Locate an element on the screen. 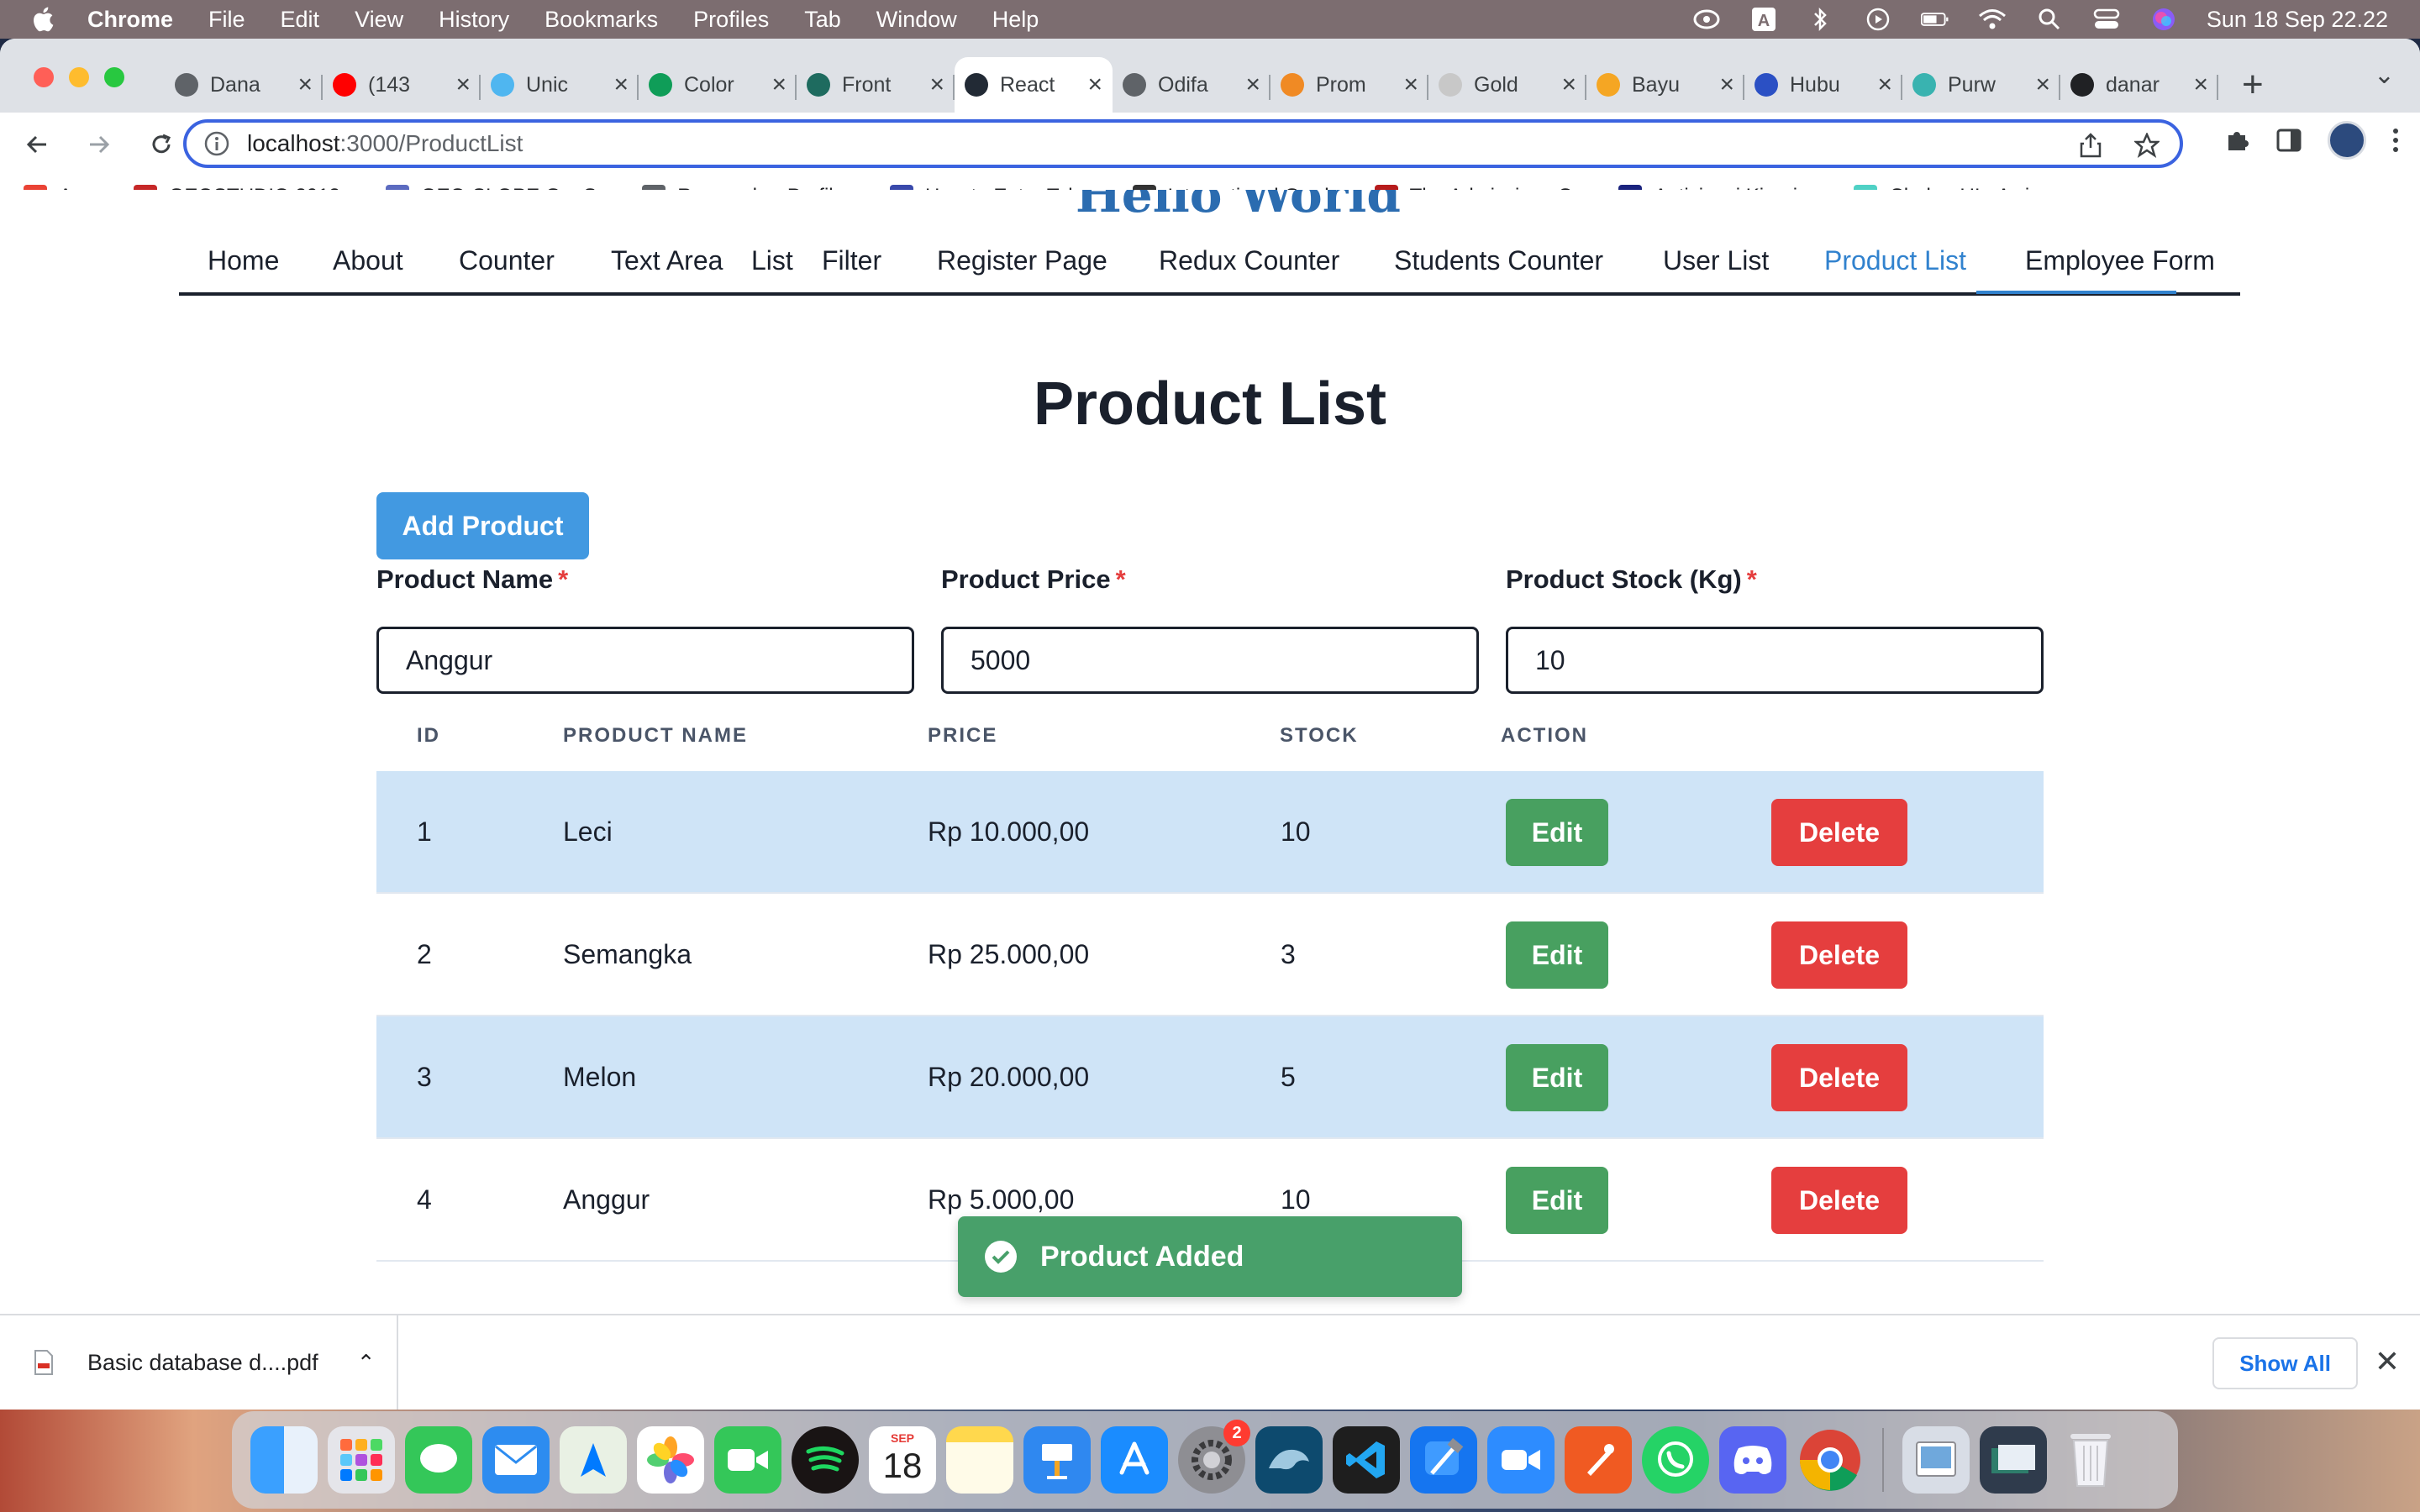  launchpad-icon is located at coordinates (361, 1460).